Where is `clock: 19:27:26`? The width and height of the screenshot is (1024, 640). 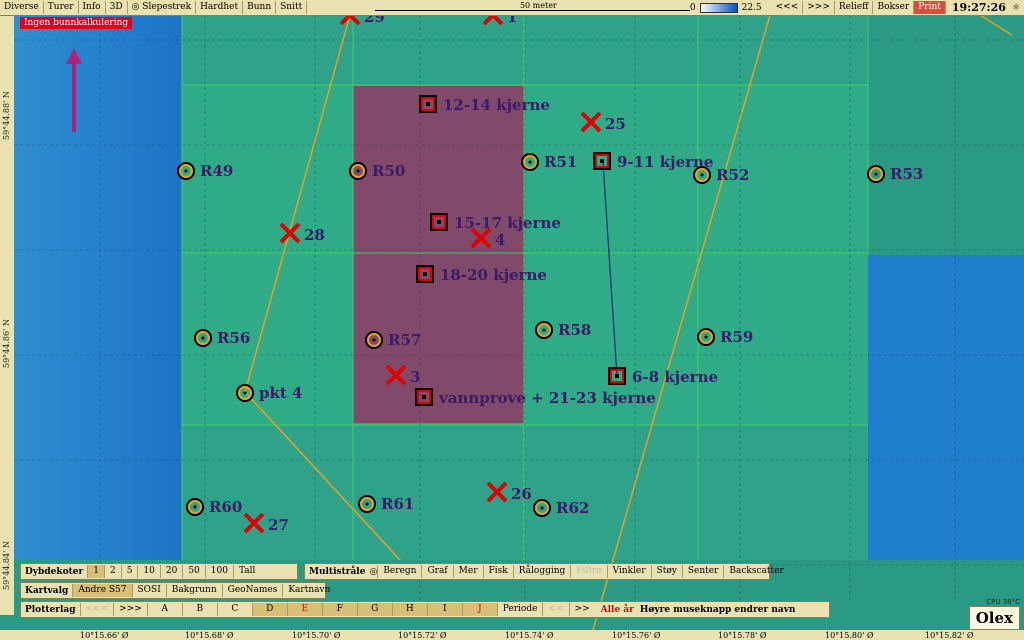
clock: 19:27:26 is located at coordinates (978, 7).